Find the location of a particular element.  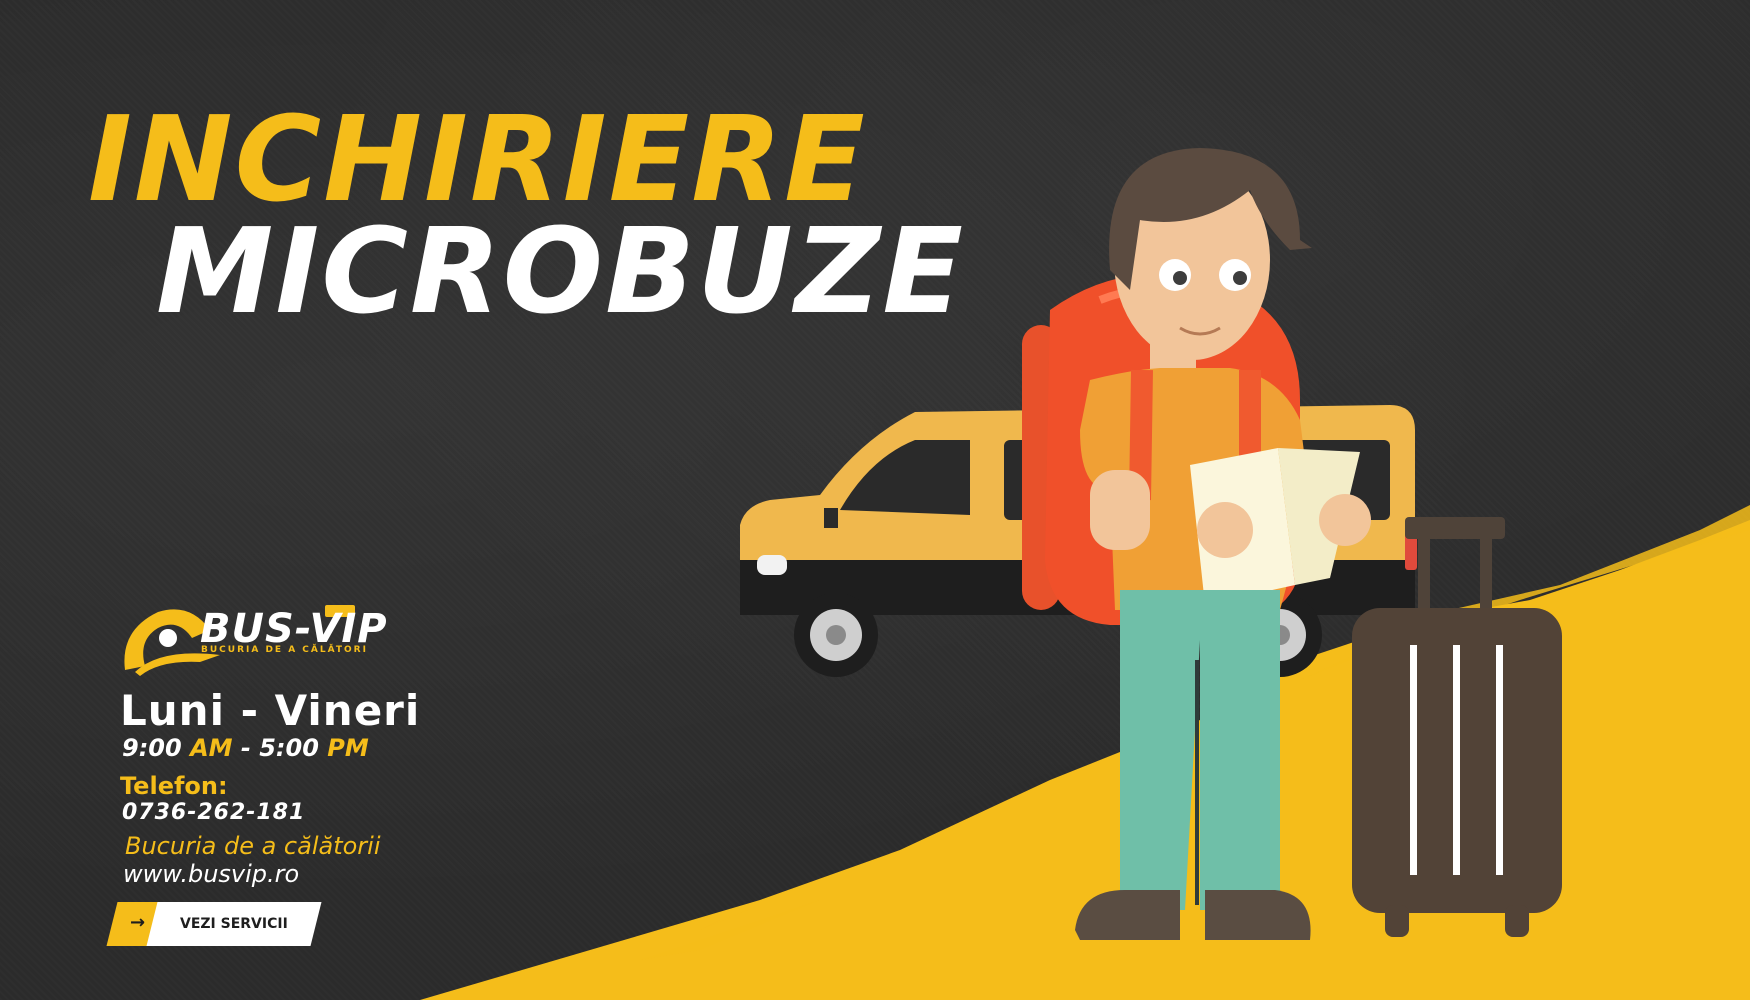

phone-number: 0736-262-181 is located at coordinates (213, 812).